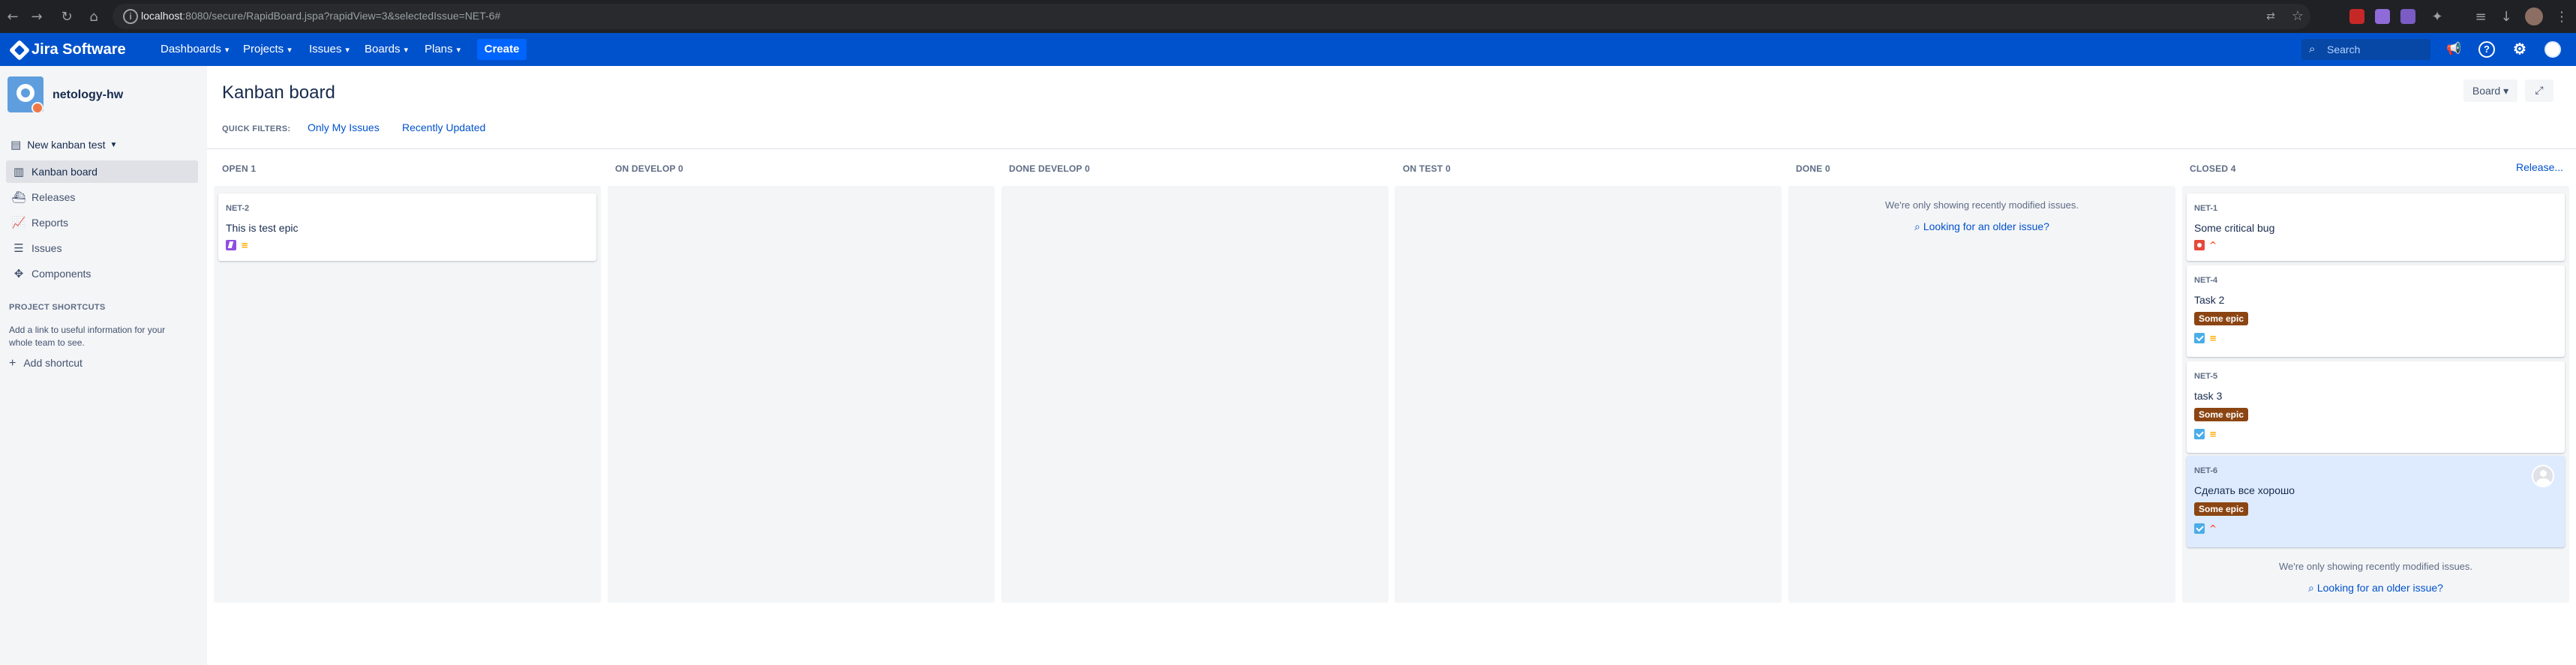  I want to click on home-icon: ⌂, so click(94, 17).